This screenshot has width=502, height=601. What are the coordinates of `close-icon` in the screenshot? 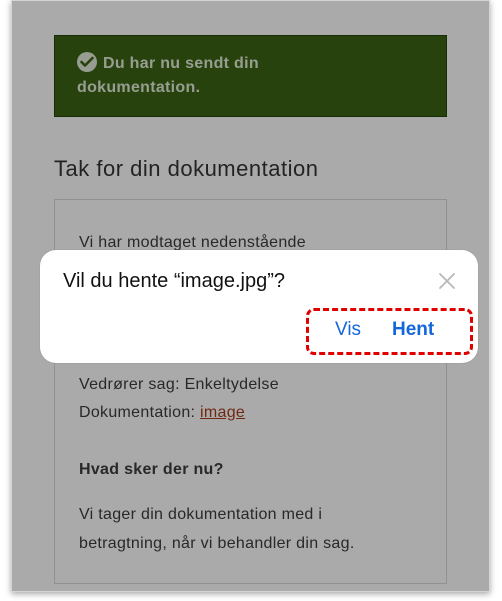 It's located at (447, 281).